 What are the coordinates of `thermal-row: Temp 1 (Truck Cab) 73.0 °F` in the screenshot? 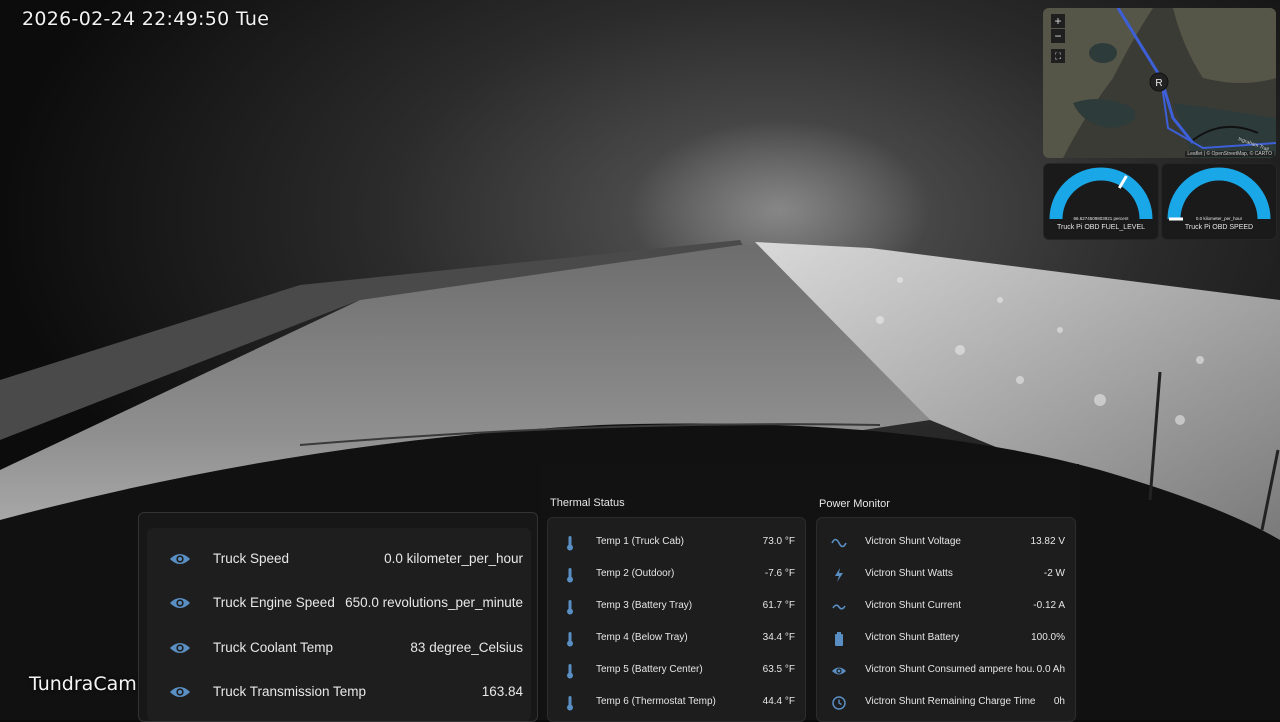 It's located at (676, 543).